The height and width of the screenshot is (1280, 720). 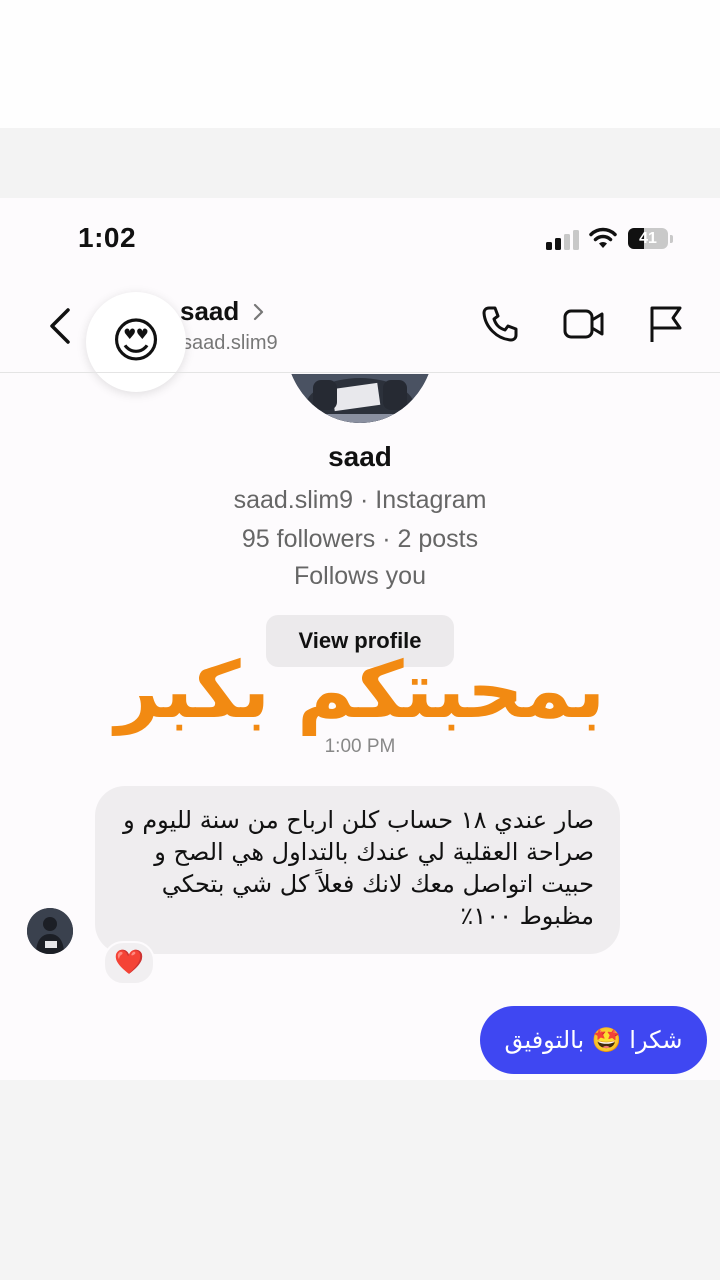 What do you see at coordinates (360, 539) in the screenshot?
I see `profile-stats: 95 followers · 2 posts` at bounding box center [360, 539].